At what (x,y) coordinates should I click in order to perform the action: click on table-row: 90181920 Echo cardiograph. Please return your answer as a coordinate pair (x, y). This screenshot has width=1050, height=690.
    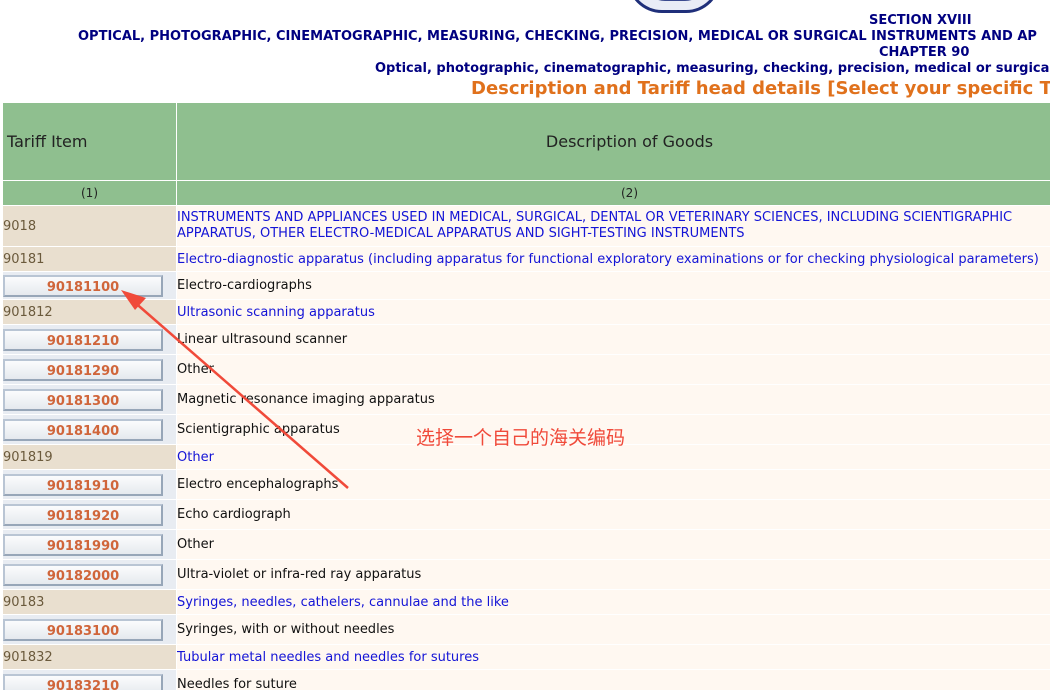
    Looking at the image, I should click on (526, 514).